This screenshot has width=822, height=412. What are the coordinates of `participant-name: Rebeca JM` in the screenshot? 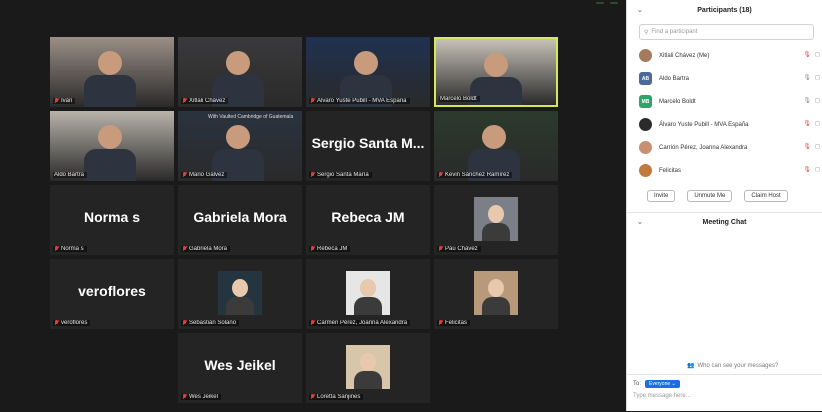 It's located at (332, 249).